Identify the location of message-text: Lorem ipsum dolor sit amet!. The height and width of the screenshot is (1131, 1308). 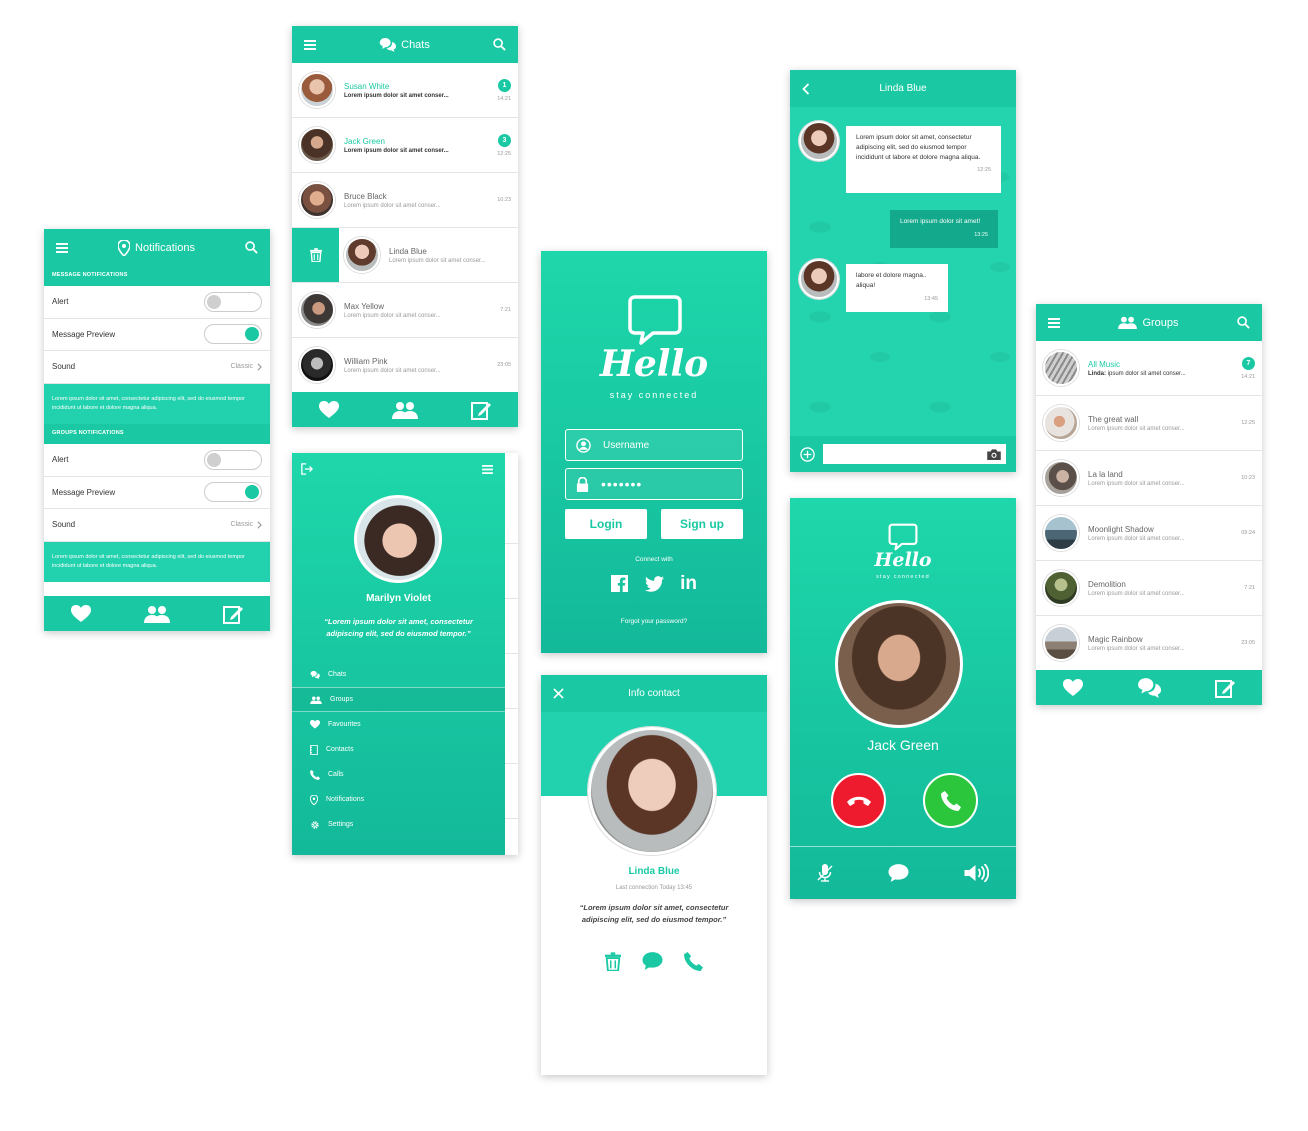
(940, 221).